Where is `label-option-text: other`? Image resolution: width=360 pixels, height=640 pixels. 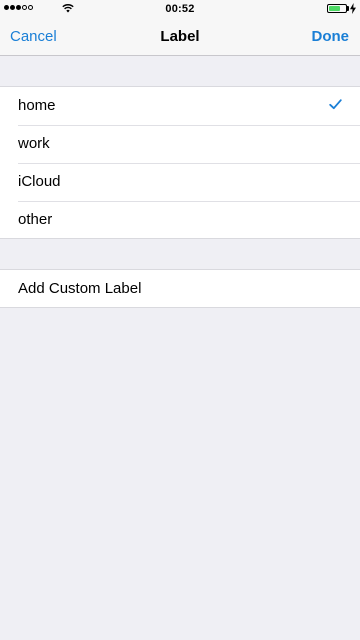 label-option-text: other is located at coordinates (35, 219).